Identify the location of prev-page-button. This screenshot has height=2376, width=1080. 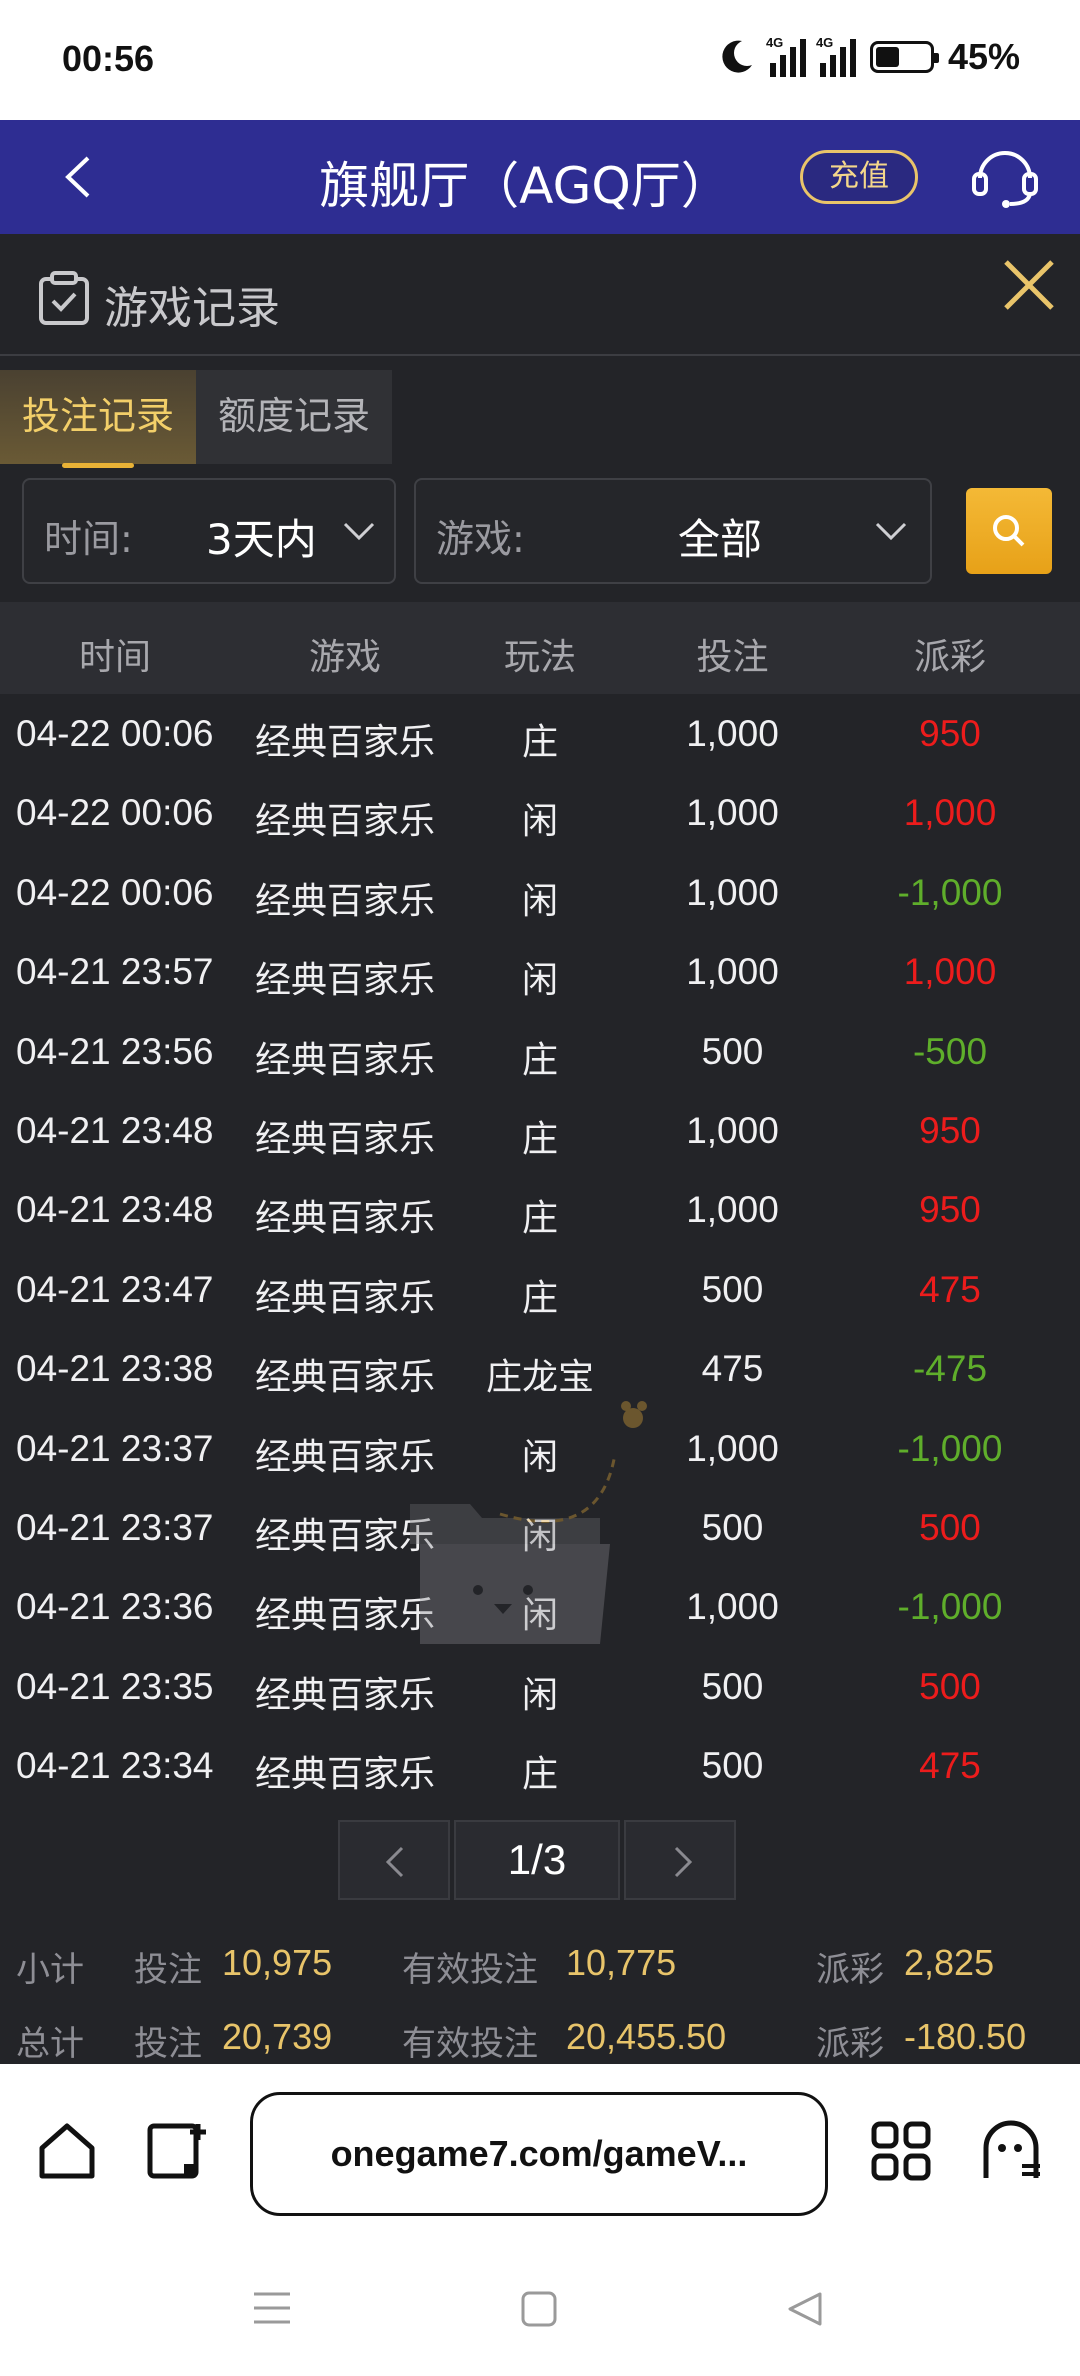
(394, 1860).